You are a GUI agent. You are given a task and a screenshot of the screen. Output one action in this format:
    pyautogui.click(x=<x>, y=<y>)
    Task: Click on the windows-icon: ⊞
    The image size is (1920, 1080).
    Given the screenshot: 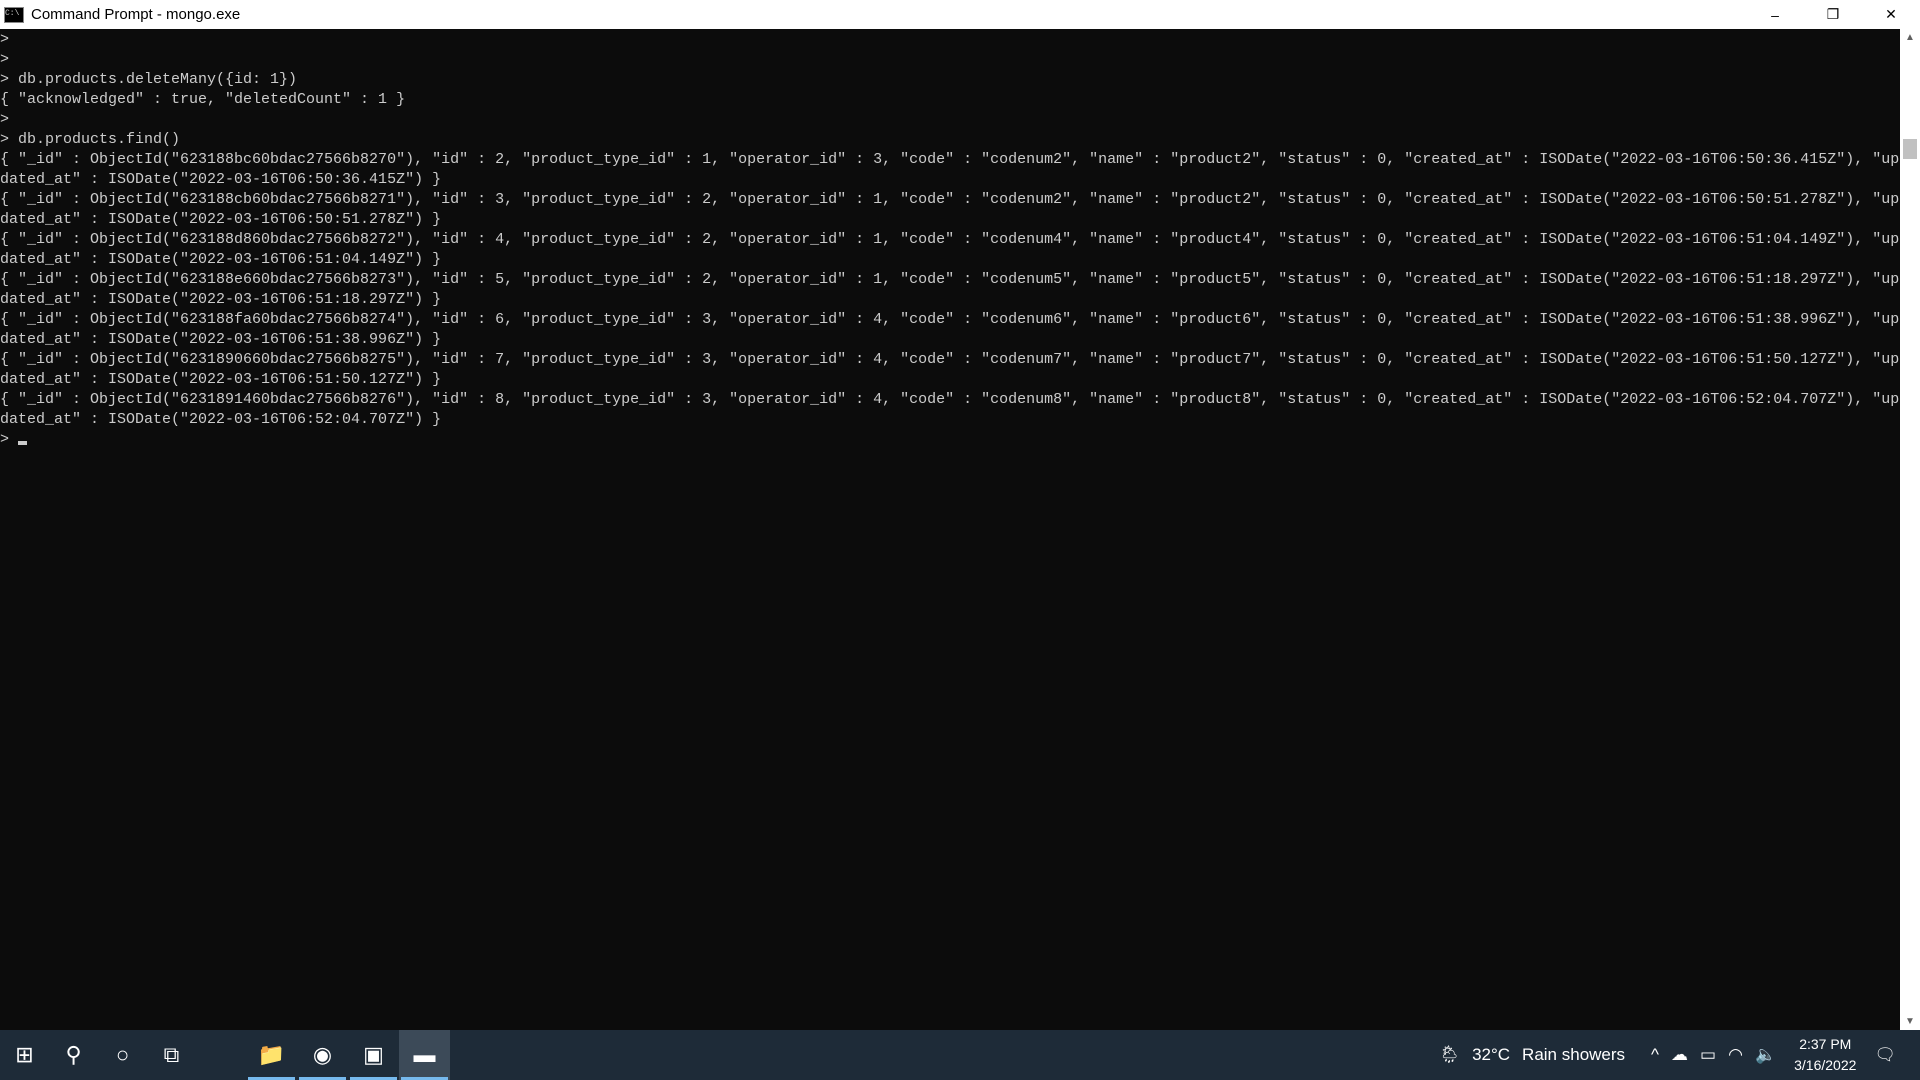 What is the action you would take?
    pyautogui.click(x=24, y=1054)
    